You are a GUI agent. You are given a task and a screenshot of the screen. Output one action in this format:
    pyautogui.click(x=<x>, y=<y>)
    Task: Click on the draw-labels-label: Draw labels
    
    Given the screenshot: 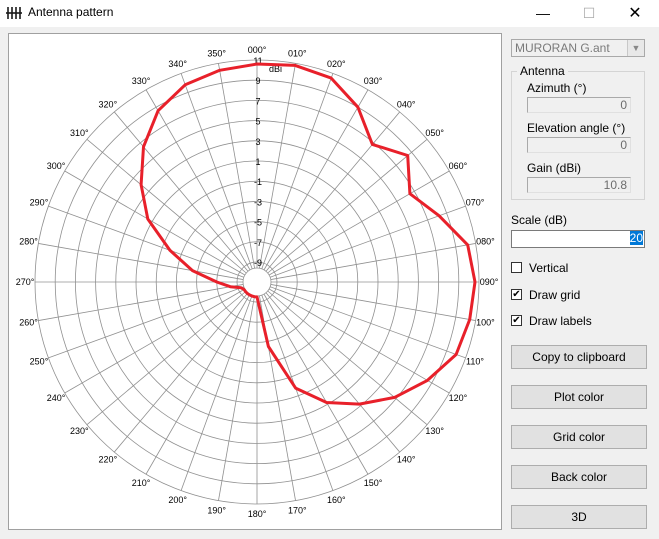 What is the action you would take?
    pyautogui.click(x=560, y=321)
    